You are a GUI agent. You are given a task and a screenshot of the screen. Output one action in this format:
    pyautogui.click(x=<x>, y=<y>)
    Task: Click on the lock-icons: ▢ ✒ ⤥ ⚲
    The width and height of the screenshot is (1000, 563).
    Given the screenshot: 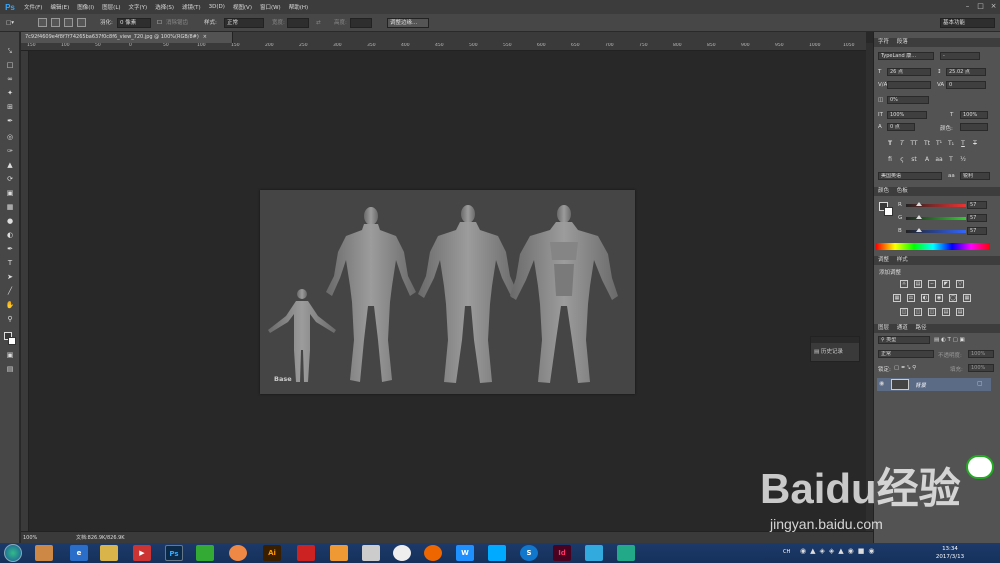 What is the action you would take?
    pyautogui.click(x=905, y=368)
    